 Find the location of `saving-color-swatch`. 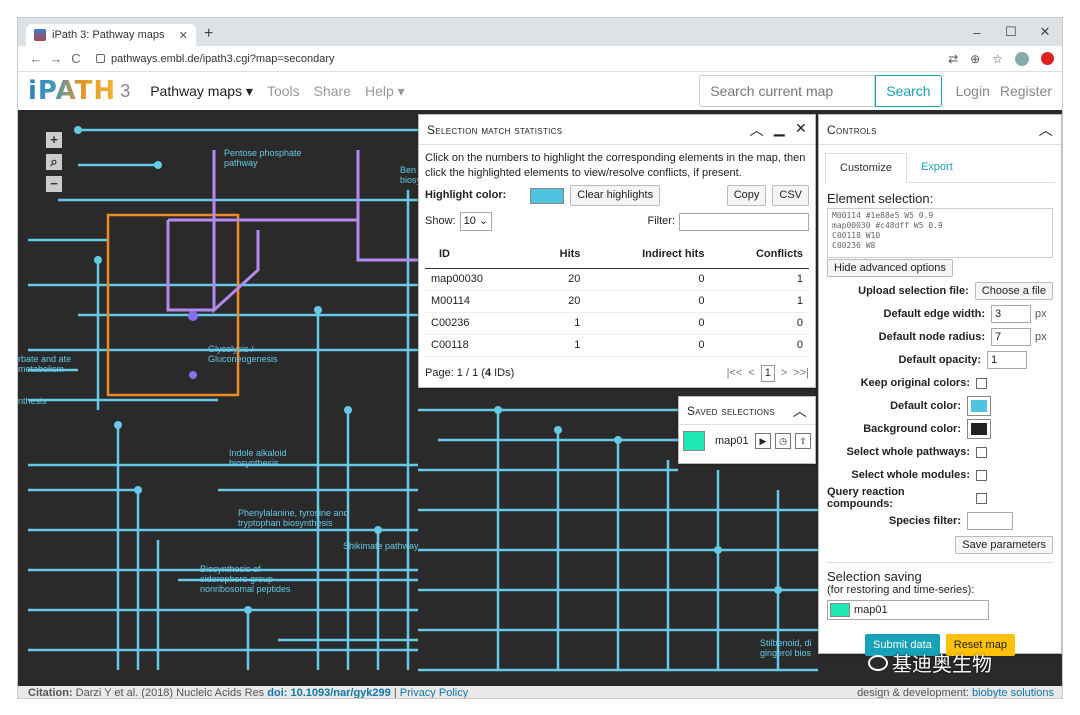

saving-color-swatch is located at coordinates (840, 610).